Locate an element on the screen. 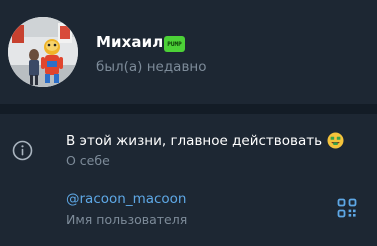 This screenshot has width=377, height=246. profile-name: Михаил is located at coordinates (130, 42).